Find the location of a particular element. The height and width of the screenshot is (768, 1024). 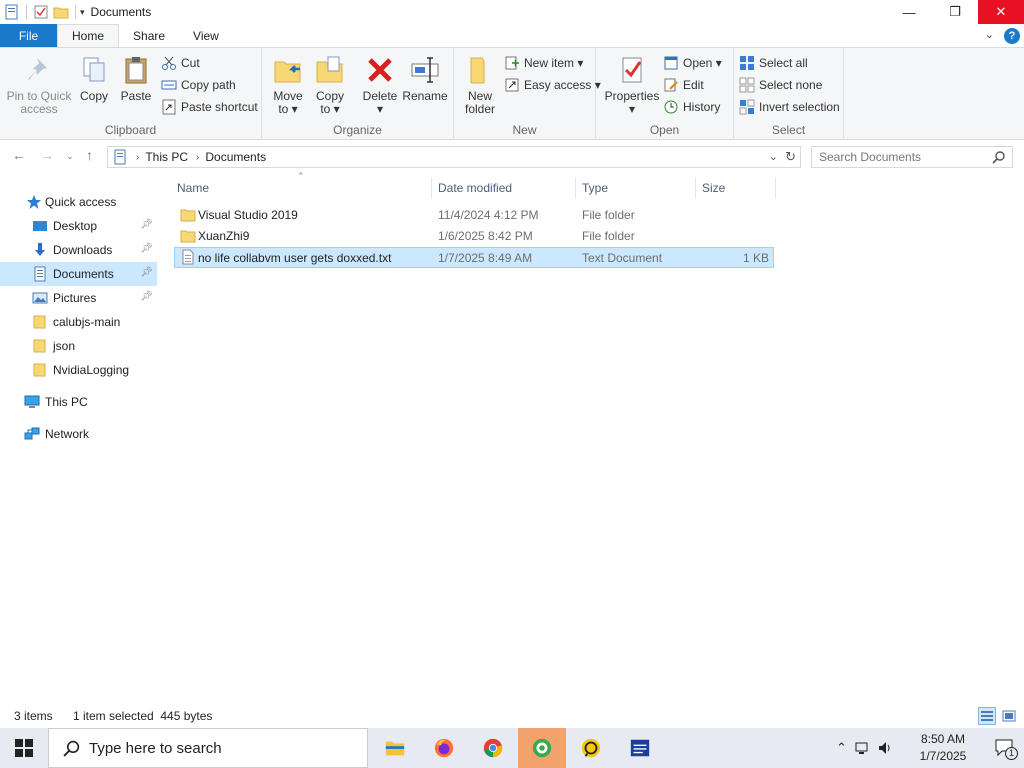

sidebar-item-nvidialogging: NvidiaLogging is located at coordinates (78, 370).